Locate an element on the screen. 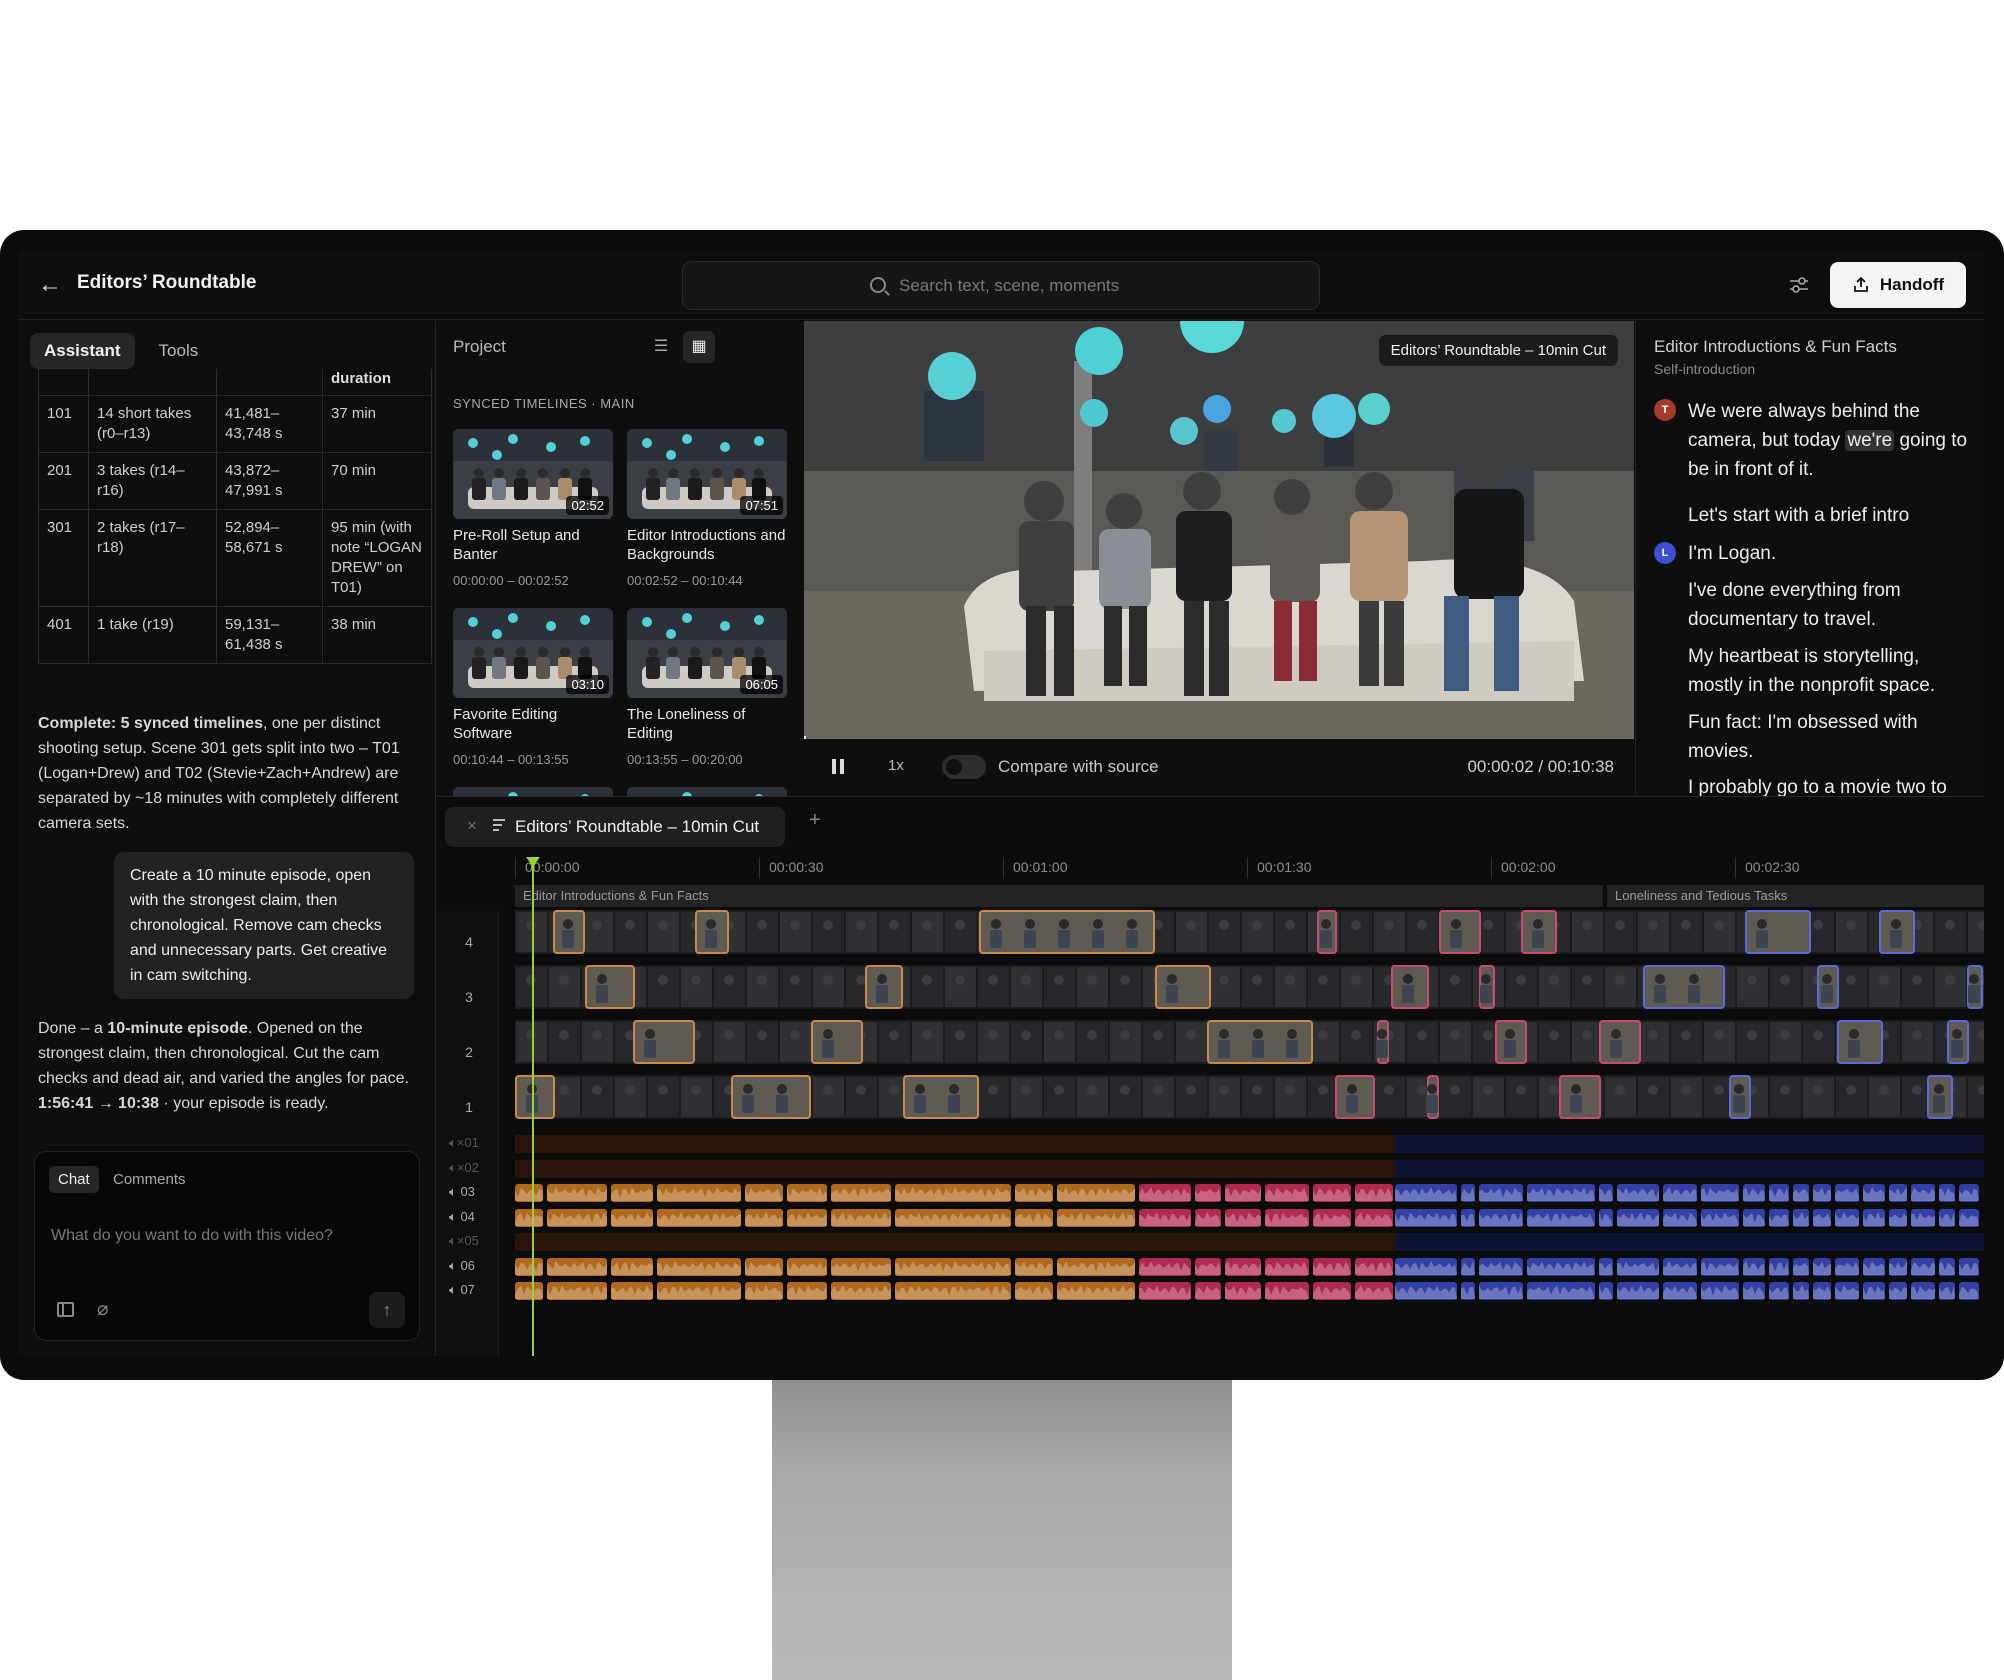 This screenshot has width=2004, height=1680. audio-track-number: 02 is located at coordinates (471, 1167).